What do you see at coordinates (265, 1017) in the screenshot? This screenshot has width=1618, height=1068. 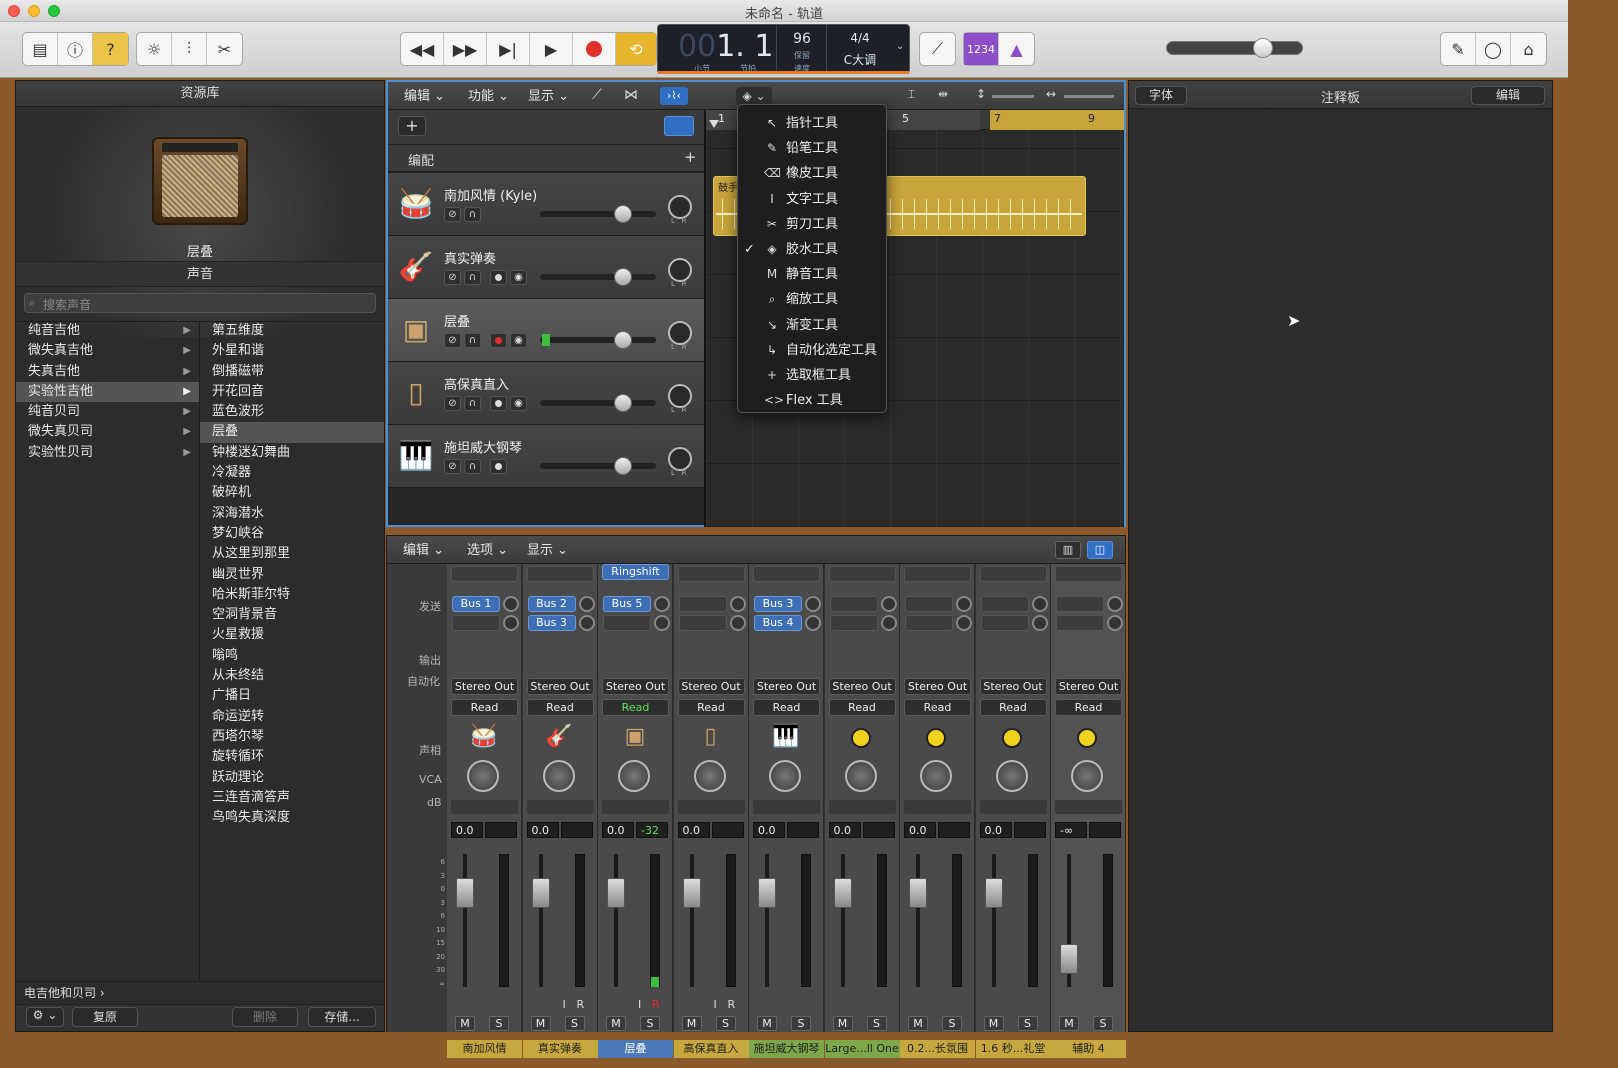 I see `delete-button: 删除` at bounding box center [265, 1017].